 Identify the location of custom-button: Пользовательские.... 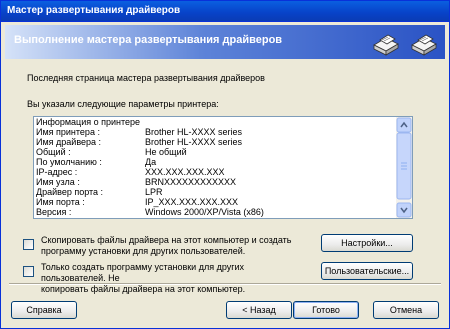
(367, 271).